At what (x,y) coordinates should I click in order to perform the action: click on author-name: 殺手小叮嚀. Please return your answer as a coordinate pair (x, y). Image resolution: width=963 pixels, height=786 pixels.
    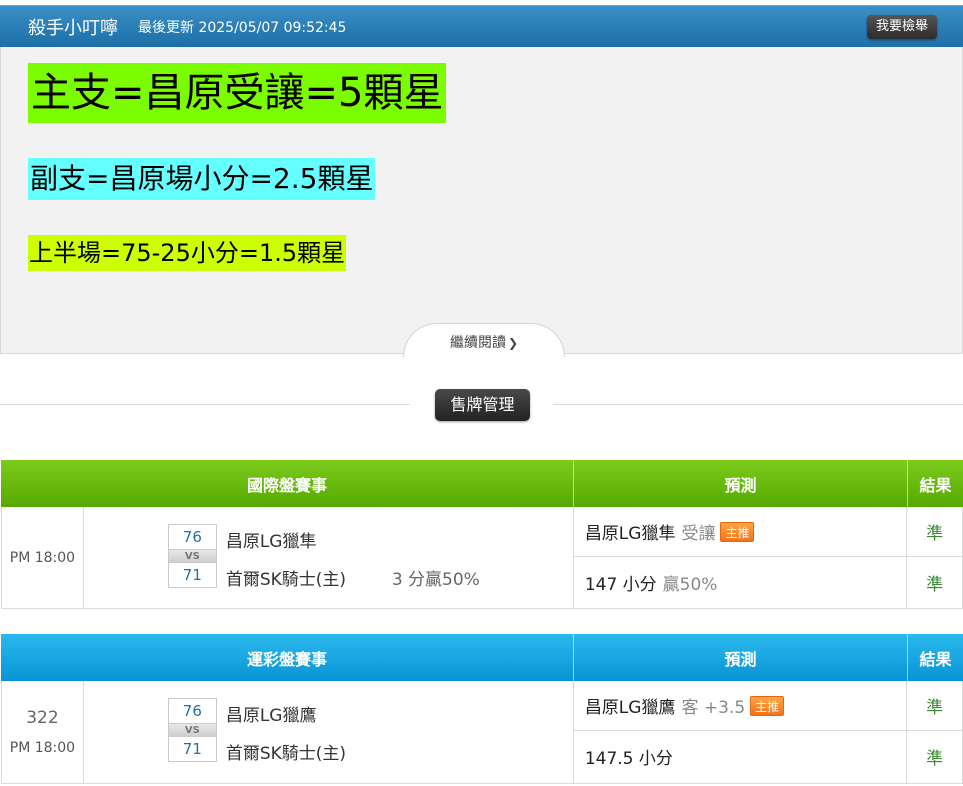
    Looking at the image, I should click on (73, 28).